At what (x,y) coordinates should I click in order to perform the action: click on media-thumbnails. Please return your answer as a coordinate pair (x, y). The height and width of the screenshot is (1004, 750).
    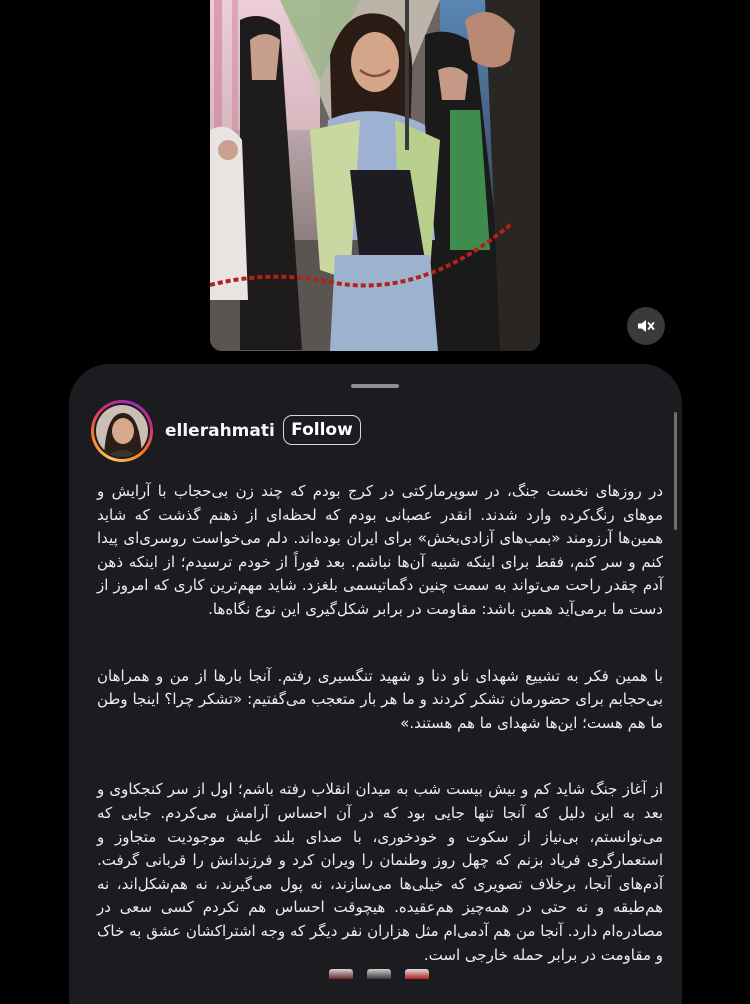
    Looking at the image, I should click on (379, 974).